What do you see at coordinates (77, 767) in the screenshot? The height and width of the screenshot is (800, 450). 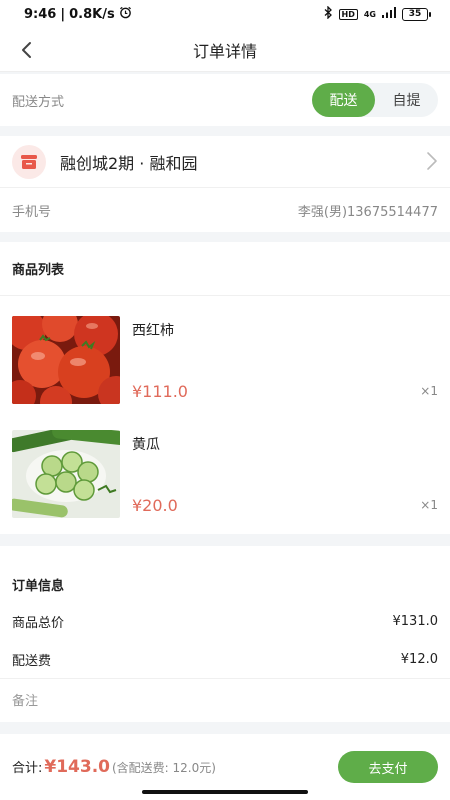 I see `total-amount: ¥143.0` at bounding box center [77, 767].